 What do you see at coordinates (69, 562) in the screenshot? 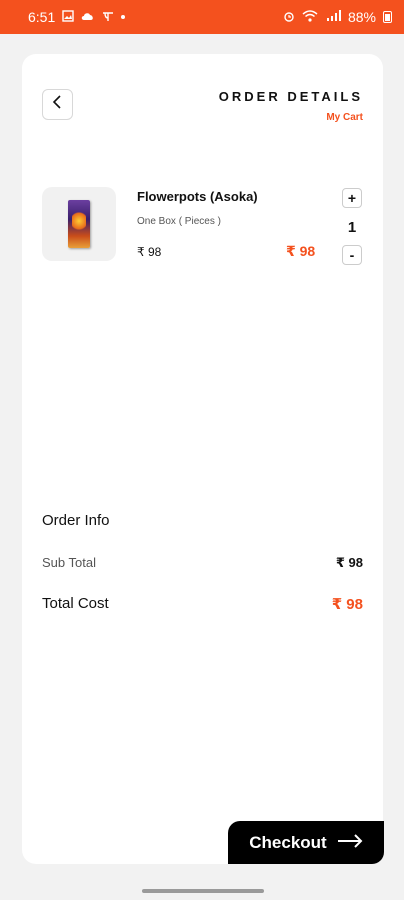
I see `subtotal-label: Sub Total` at bounding box center [69, 562].